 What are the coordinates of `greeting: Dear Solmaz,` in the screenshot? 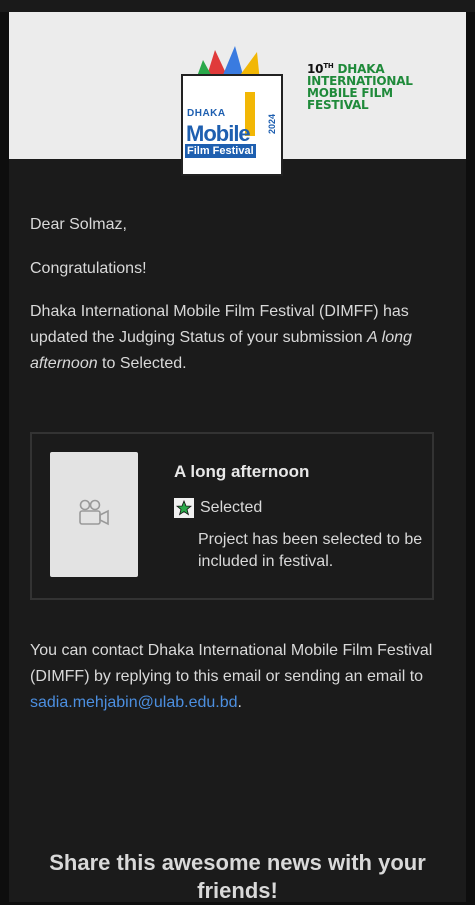 It's located at (78, 224).